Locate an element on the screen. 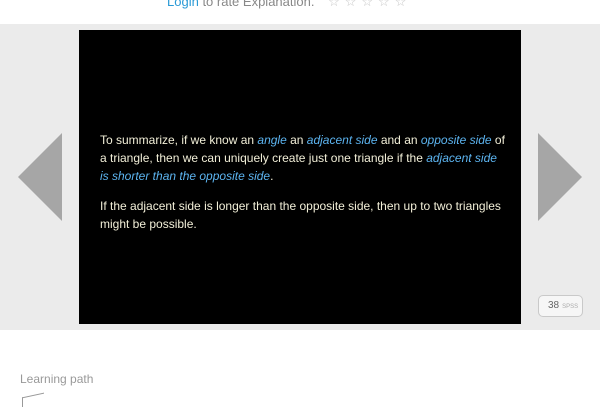 The height and width of the screenshot is (407, 600). top-bar: Login to rate Explanation. ☆☆☆☆☆ is located at coordinates (300, 12).